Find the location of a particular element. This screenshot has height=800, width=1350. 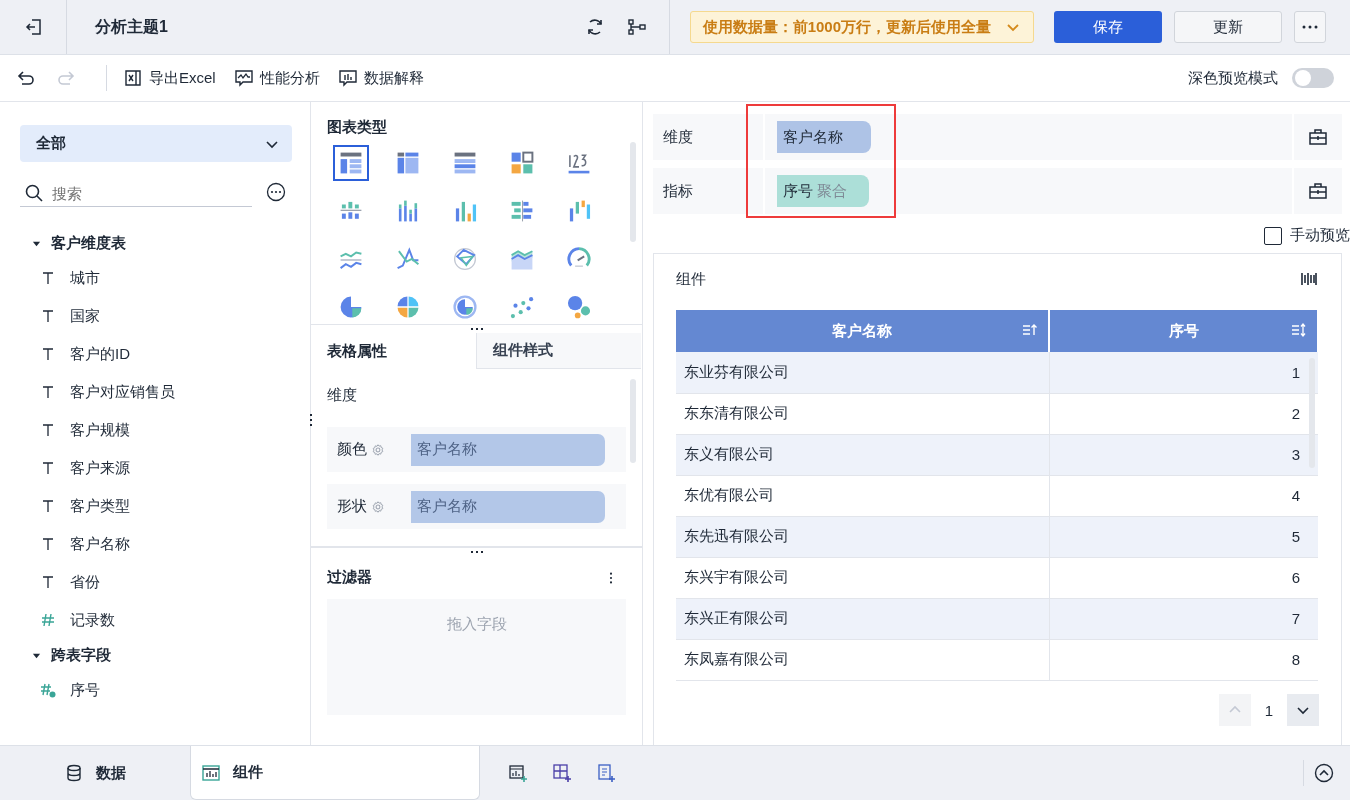

table-cell: 7 is located at coordinates (1183, 618).